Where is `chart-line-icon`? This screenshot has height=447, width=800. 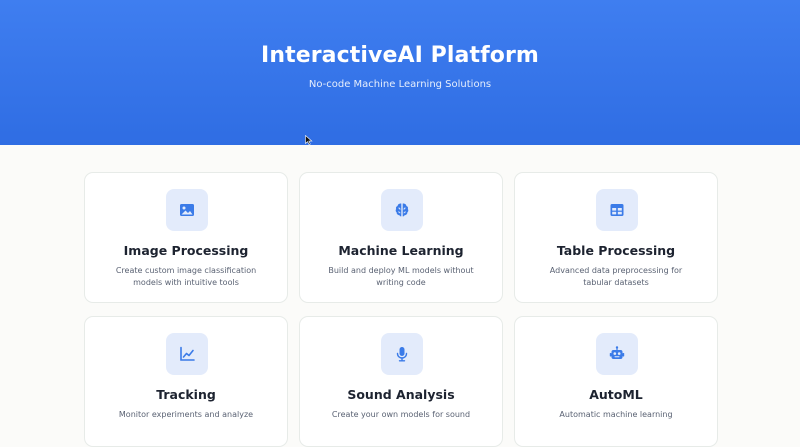
chart-line-icon is located at coordinates (187, 353).